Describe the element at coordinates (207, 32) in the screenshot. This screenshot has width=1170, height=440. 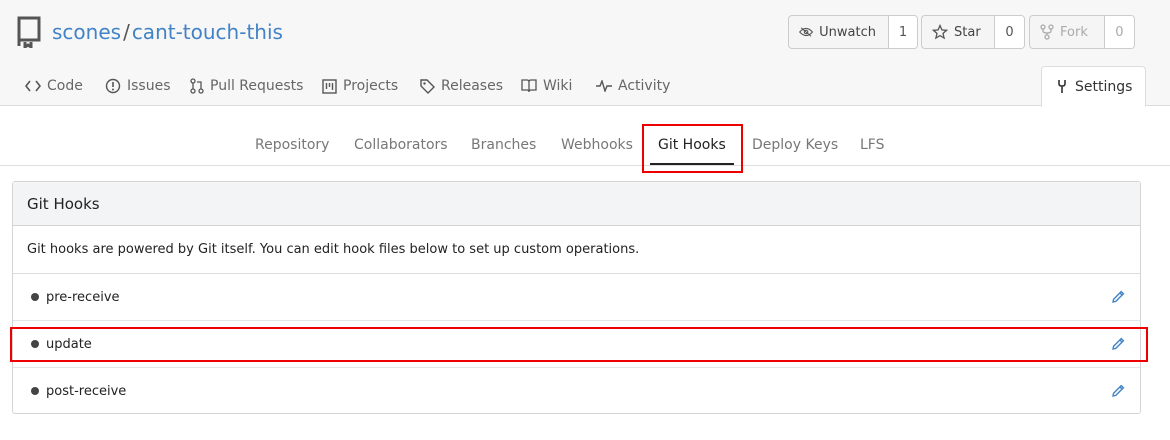
I see `repo-name-link: cant-touch-this` at that location.